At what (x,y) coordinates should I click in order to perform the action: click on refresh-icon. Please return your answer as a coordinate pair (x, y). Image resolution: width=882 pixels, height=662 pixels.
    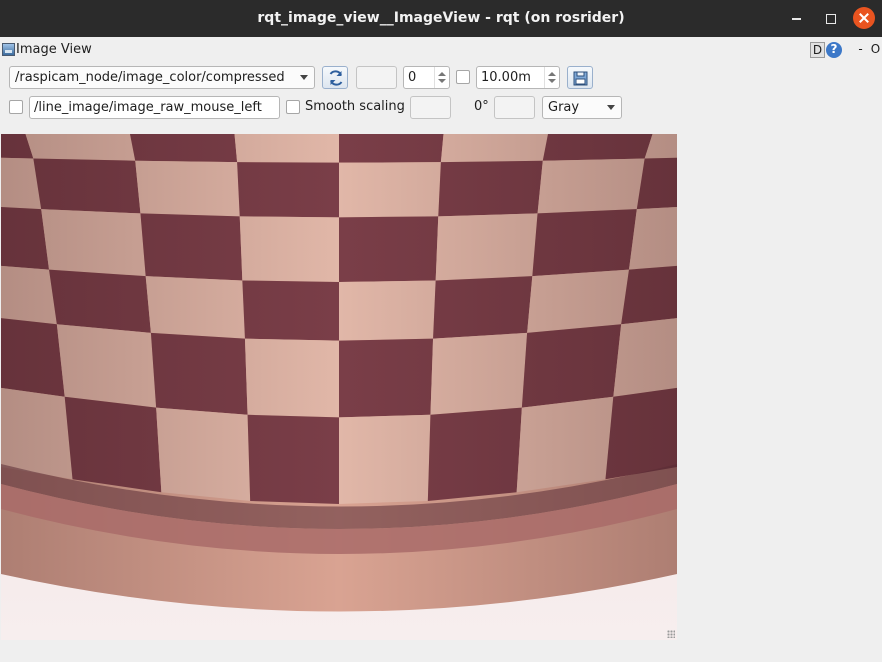
    Looking at the image, I should click on (336, 78).